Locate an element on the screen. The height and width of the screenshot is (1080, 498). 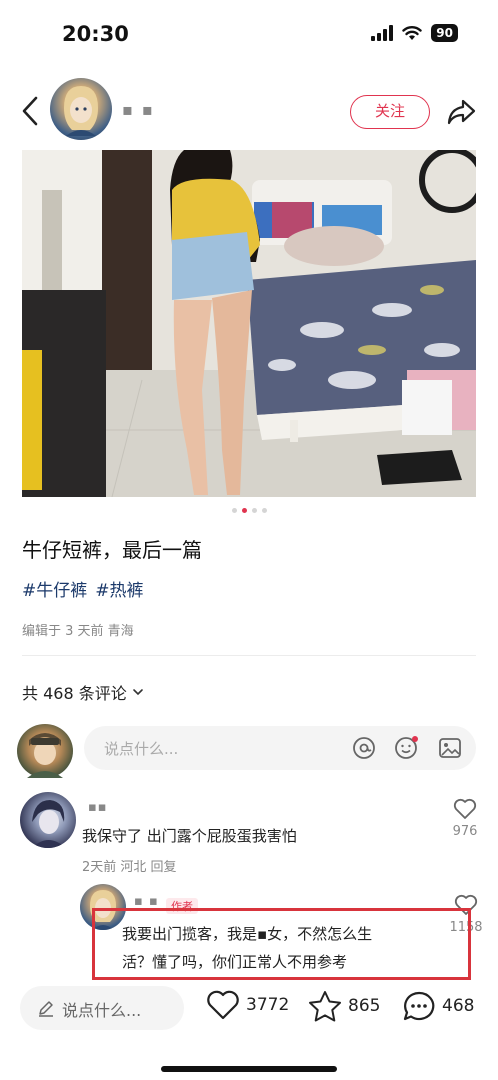
highlight-box is located at coordinates (281, 944).